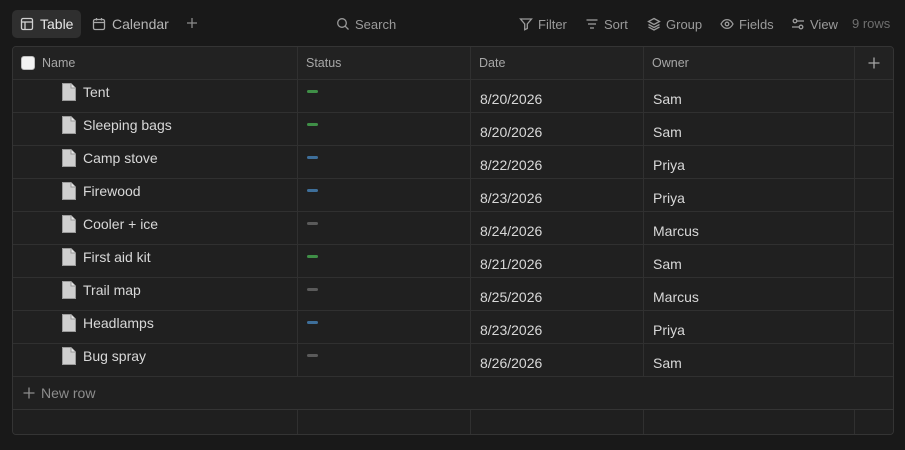 Image resolution: width=905 pixels, height=450 pixels. I want to click on select-all-checkbox, so click(28, 63).